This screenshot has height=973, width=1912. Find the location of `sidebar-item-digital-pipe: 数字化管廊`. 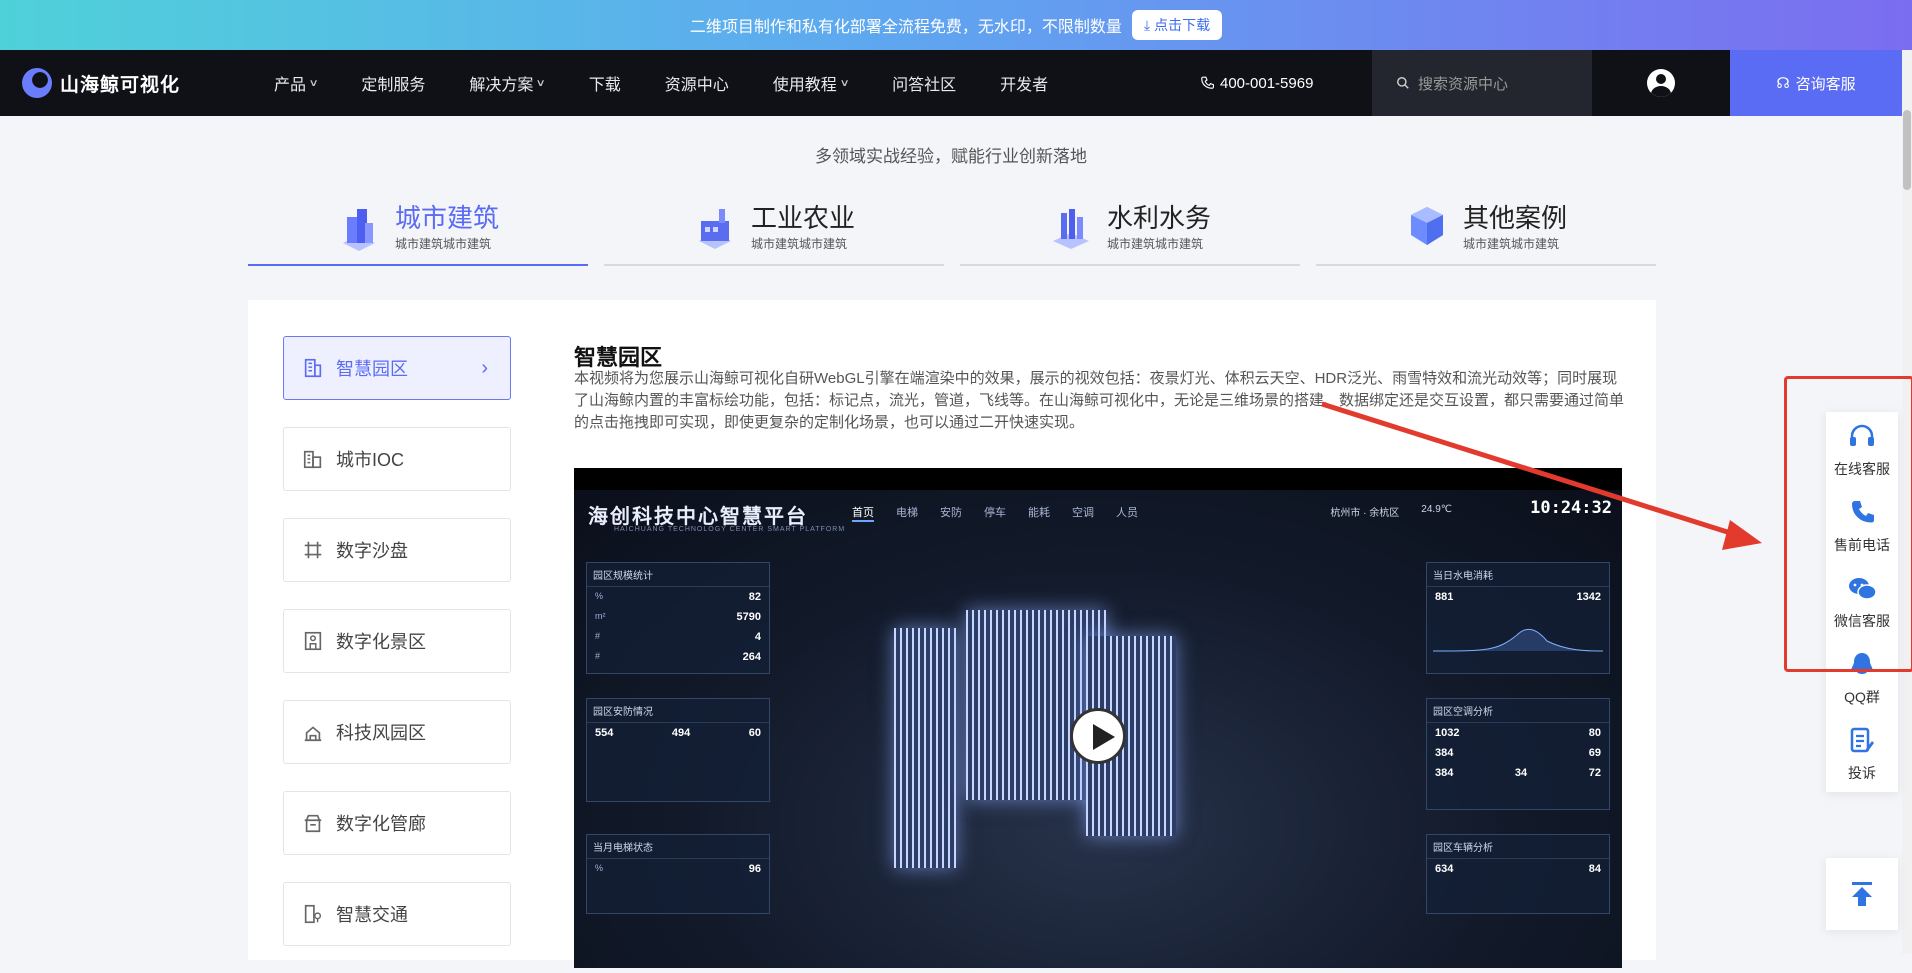

sidebar-item-digital-pipe: 数字化管廊 is located at coordinates (397, 823).